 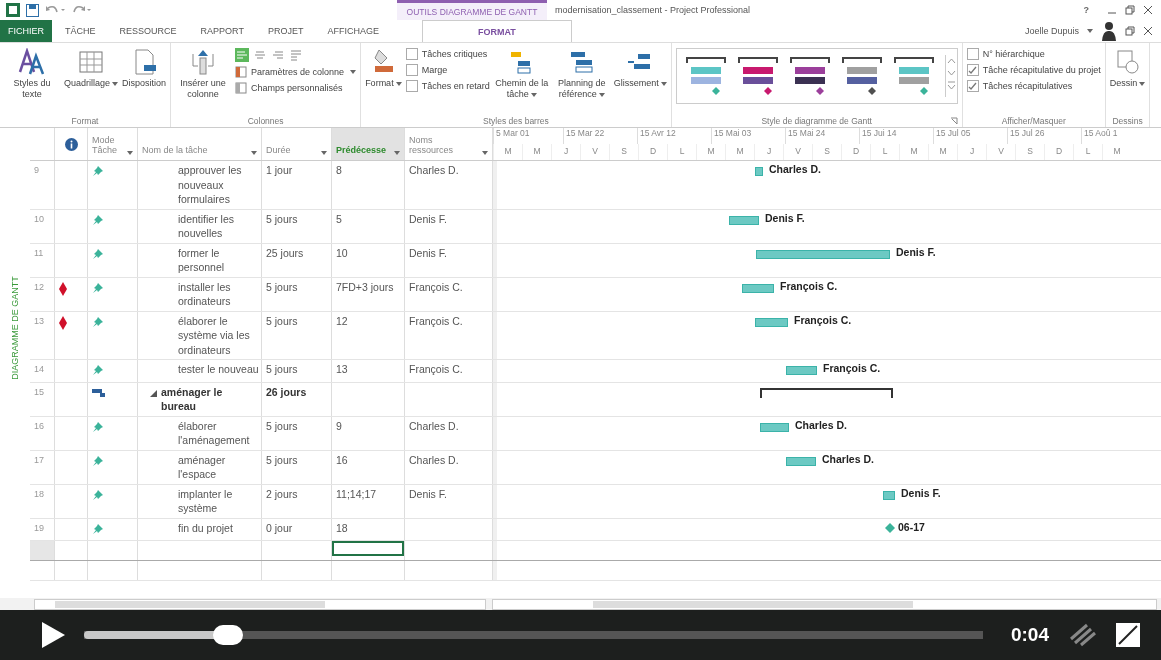 What do you see at coordinates (434, 70) in the screenshot?
I see `checkbox-label: Marge` at bounding box center [434, 70].